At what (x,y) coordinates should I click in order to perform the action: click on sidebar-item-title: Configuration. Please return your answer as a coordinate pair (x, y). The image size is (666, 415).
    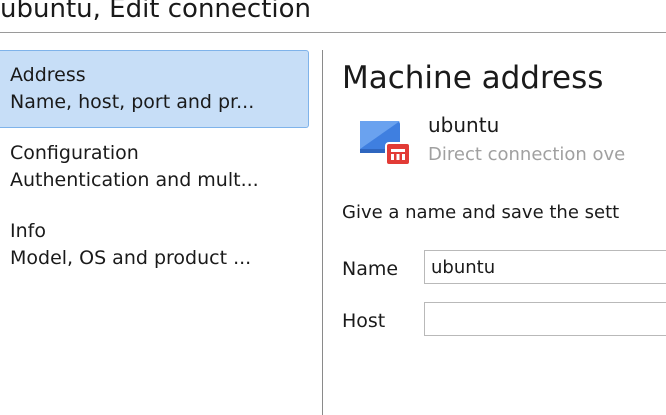
    Looking at the image, I should click on (74, 153).